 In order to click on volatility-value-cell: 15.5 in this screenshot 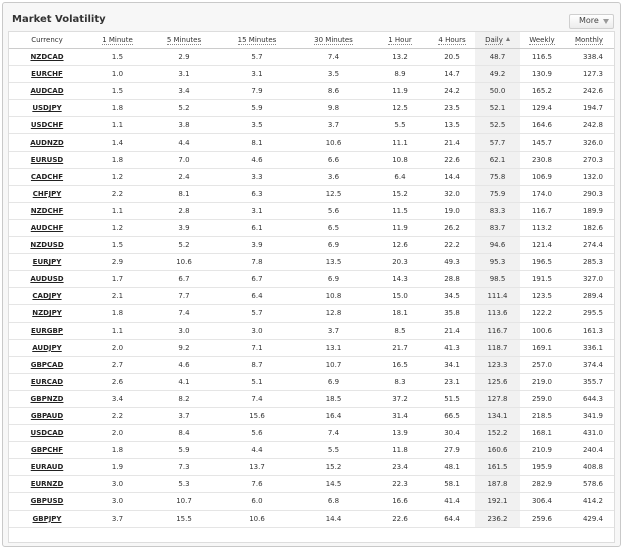, I will do `click(184, 519)`.